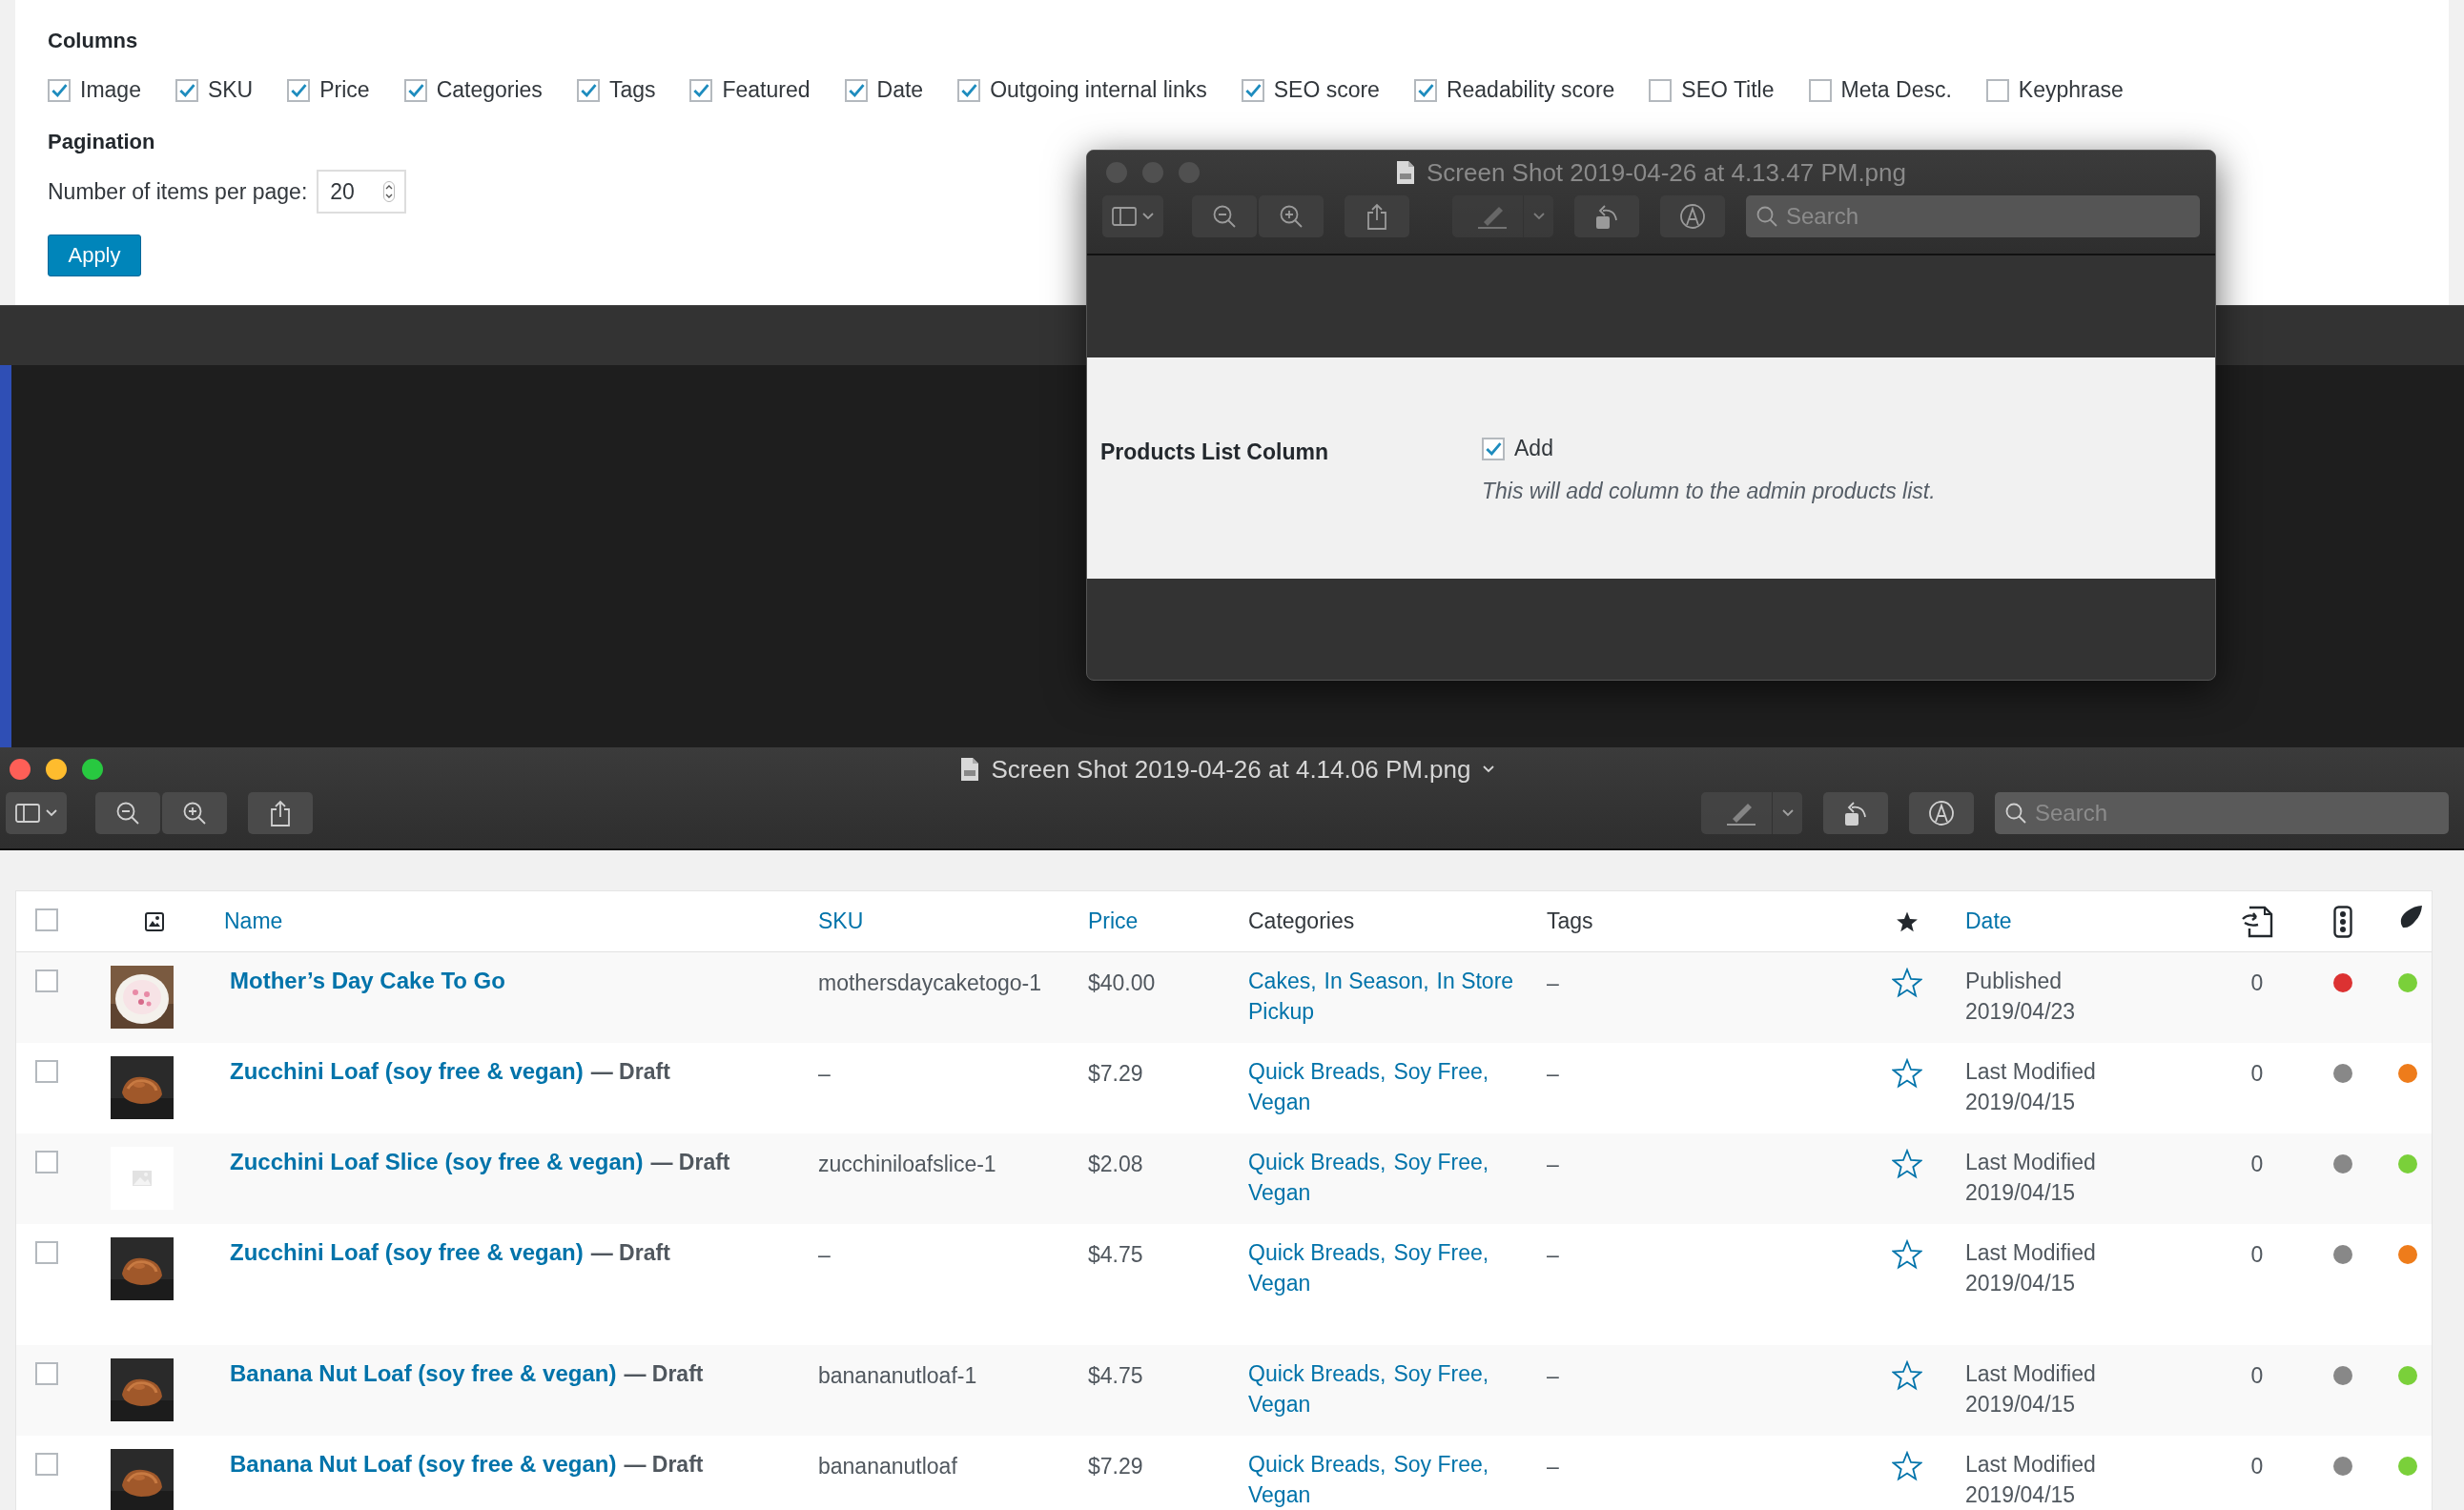 Image resolution: width=2464 pixels, height=1510 pixels. Describe the element at coordinates (1533, 448) in the screenshot. I see `checkbox-label: Add` at that location.